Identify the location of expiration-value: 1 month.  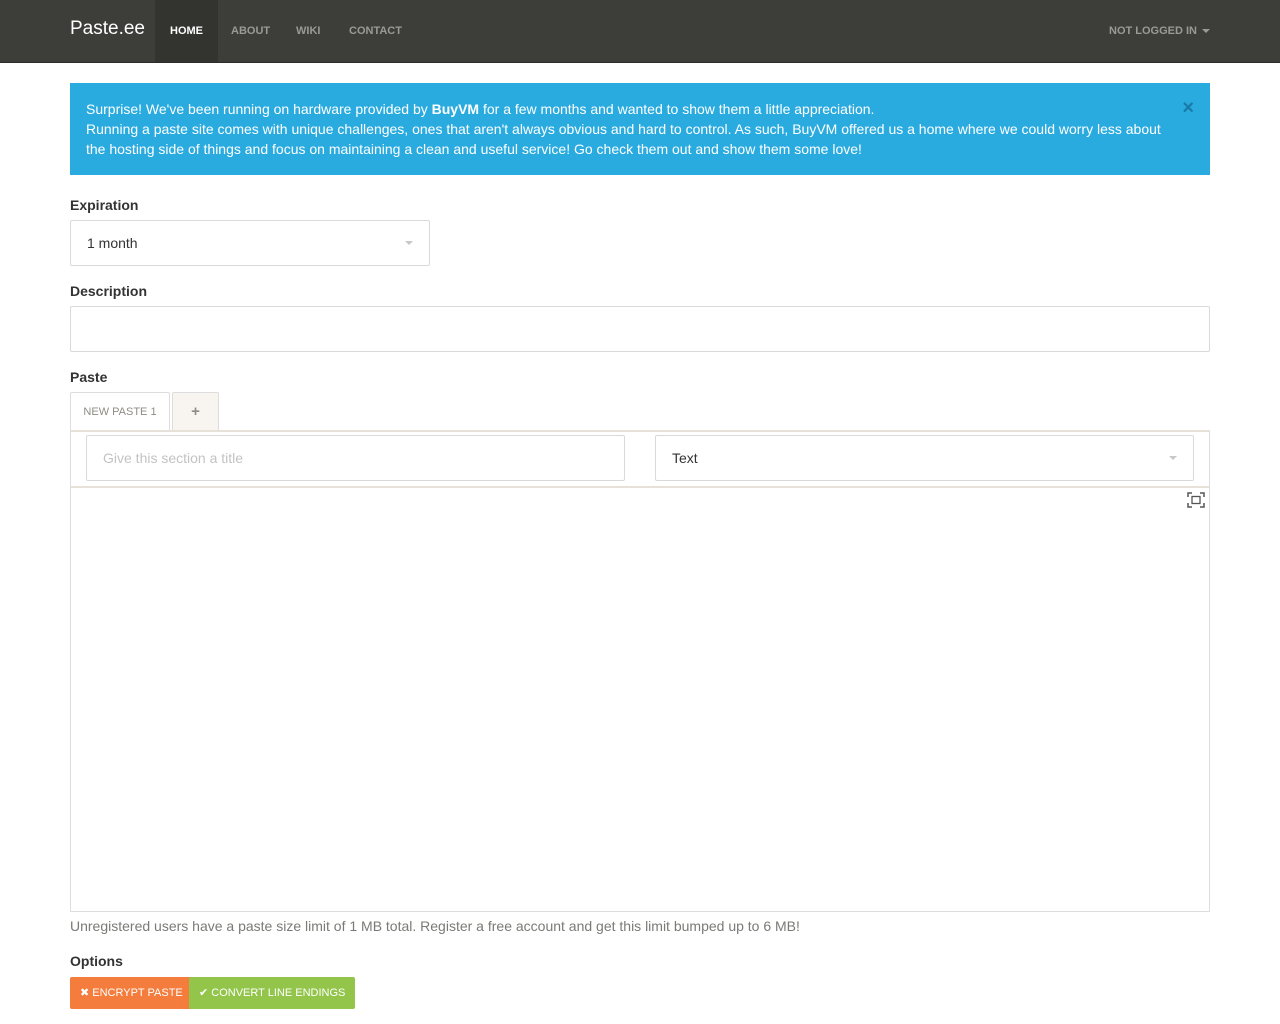
(112, 243).